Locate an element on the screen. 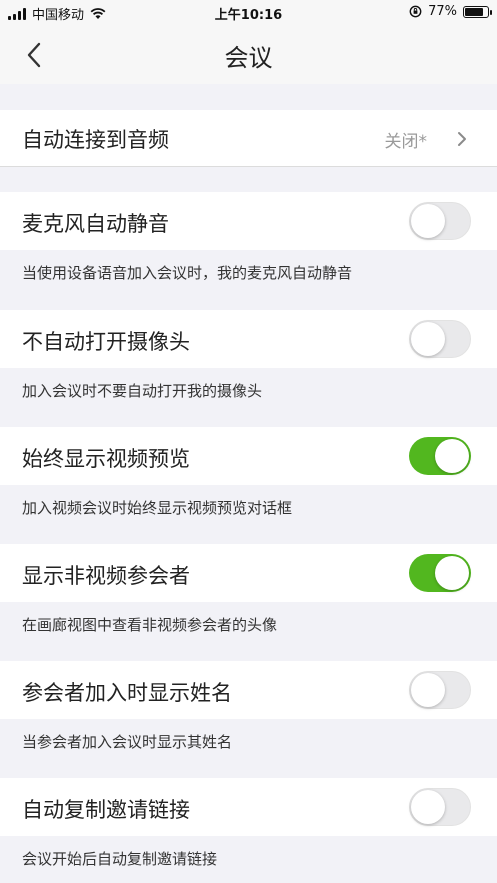 The width and height of the screenshot is (497, 883). status-bar: 中国移动 上午10:16 77% is located at coordinates (248, 13).